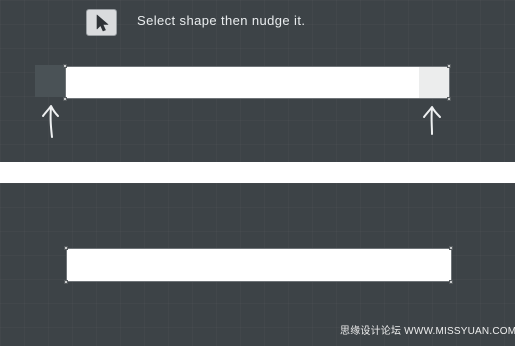 This screenshot has height=346, width=515. Describe the element at coordinates (259, 265) in the screenshot. I see `rectangle-shape` at that location.